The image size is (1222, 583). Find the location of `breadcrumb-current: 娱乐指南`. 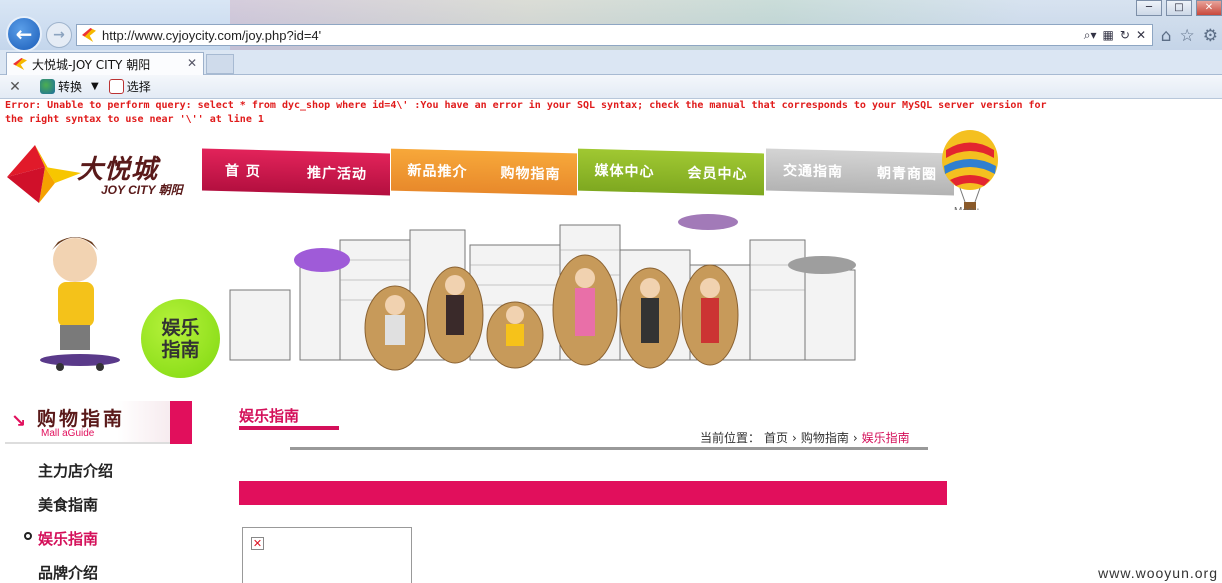

breadcrumb-current: 娱乐指南 is located at coordinates (885, 438).